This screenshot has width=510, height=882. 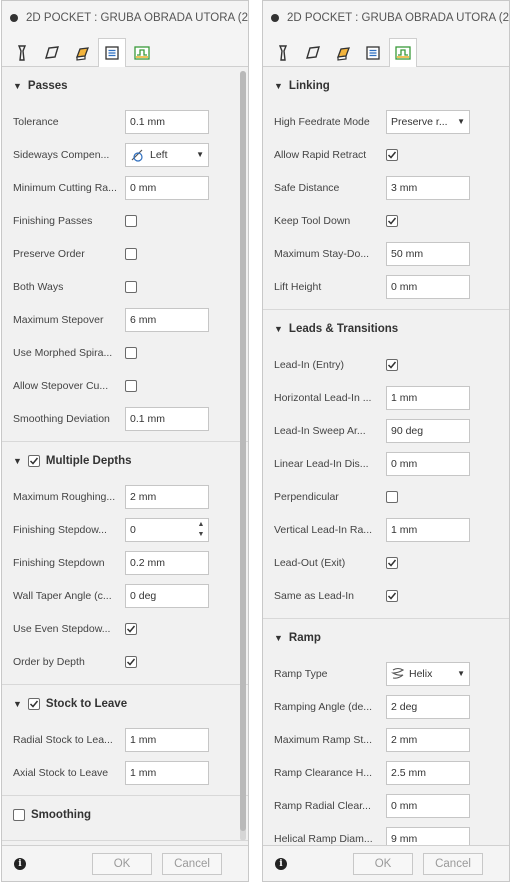 What do you see at coordinates (131, 286) in the screenshot?
I see `both-ways-checkbox` at bounding box center [131, 286].